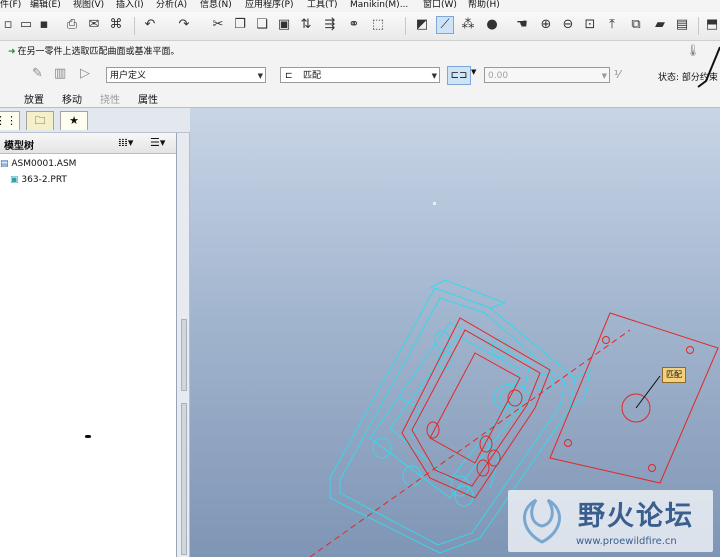 The image size is (720, 557). I want to click on tab-folder-browser: 🗀, so click(40, 120).